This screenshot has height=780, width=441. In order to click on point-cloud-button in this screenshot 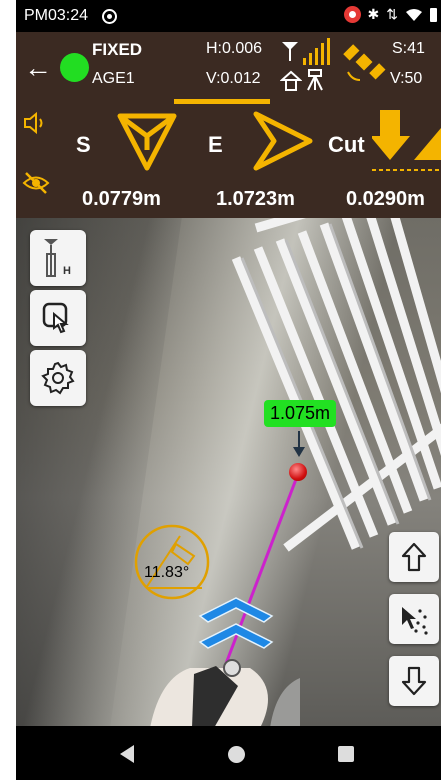, I will do `click(414, 619)`.